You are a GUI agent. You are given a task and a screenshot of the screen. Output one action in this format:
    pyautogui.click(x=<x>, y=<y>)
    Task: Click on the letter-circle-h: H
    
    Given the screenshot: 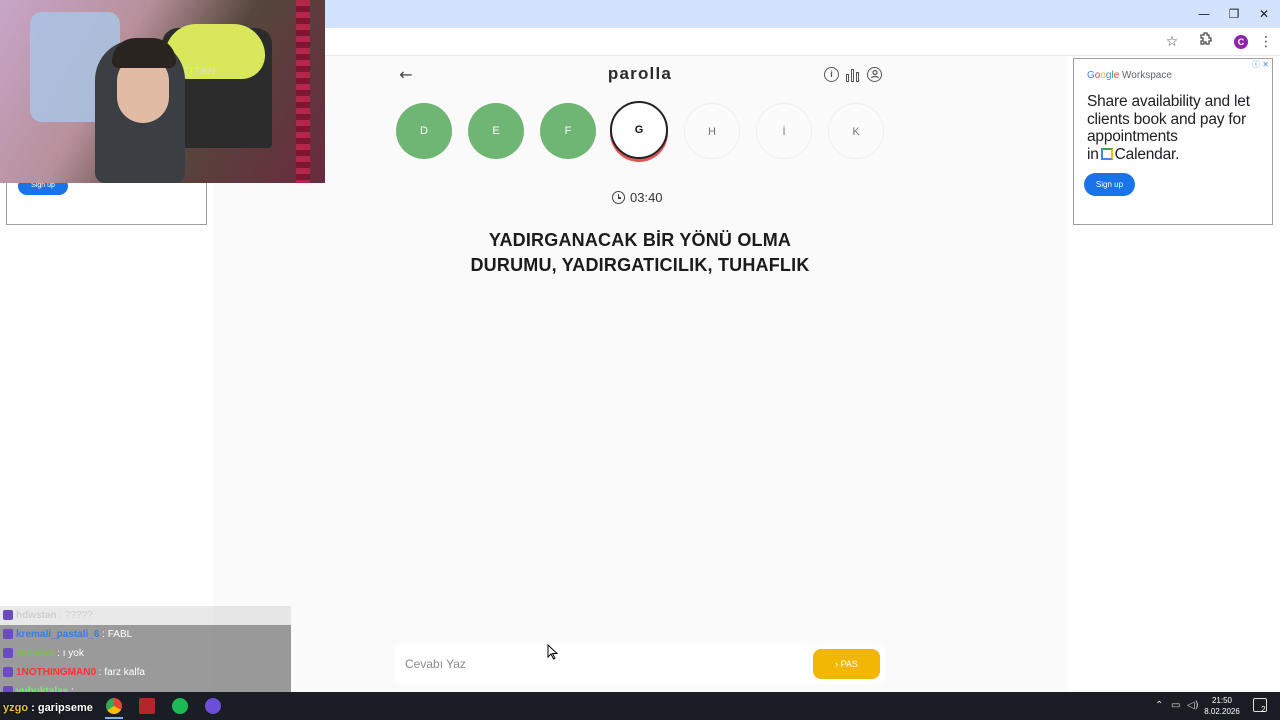 What is the action you would take?
    pyautogui.click(x=712, y=131)
    